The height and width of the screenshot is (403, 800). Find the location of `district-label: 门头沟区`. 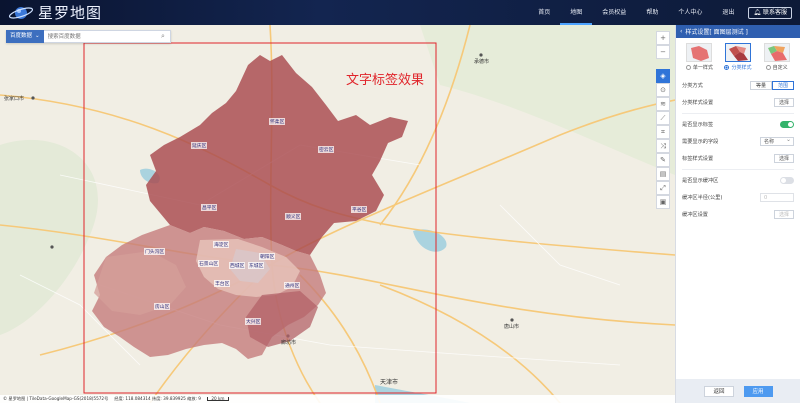

district-label: 门头沟区 is located at coordinates (155, 251).